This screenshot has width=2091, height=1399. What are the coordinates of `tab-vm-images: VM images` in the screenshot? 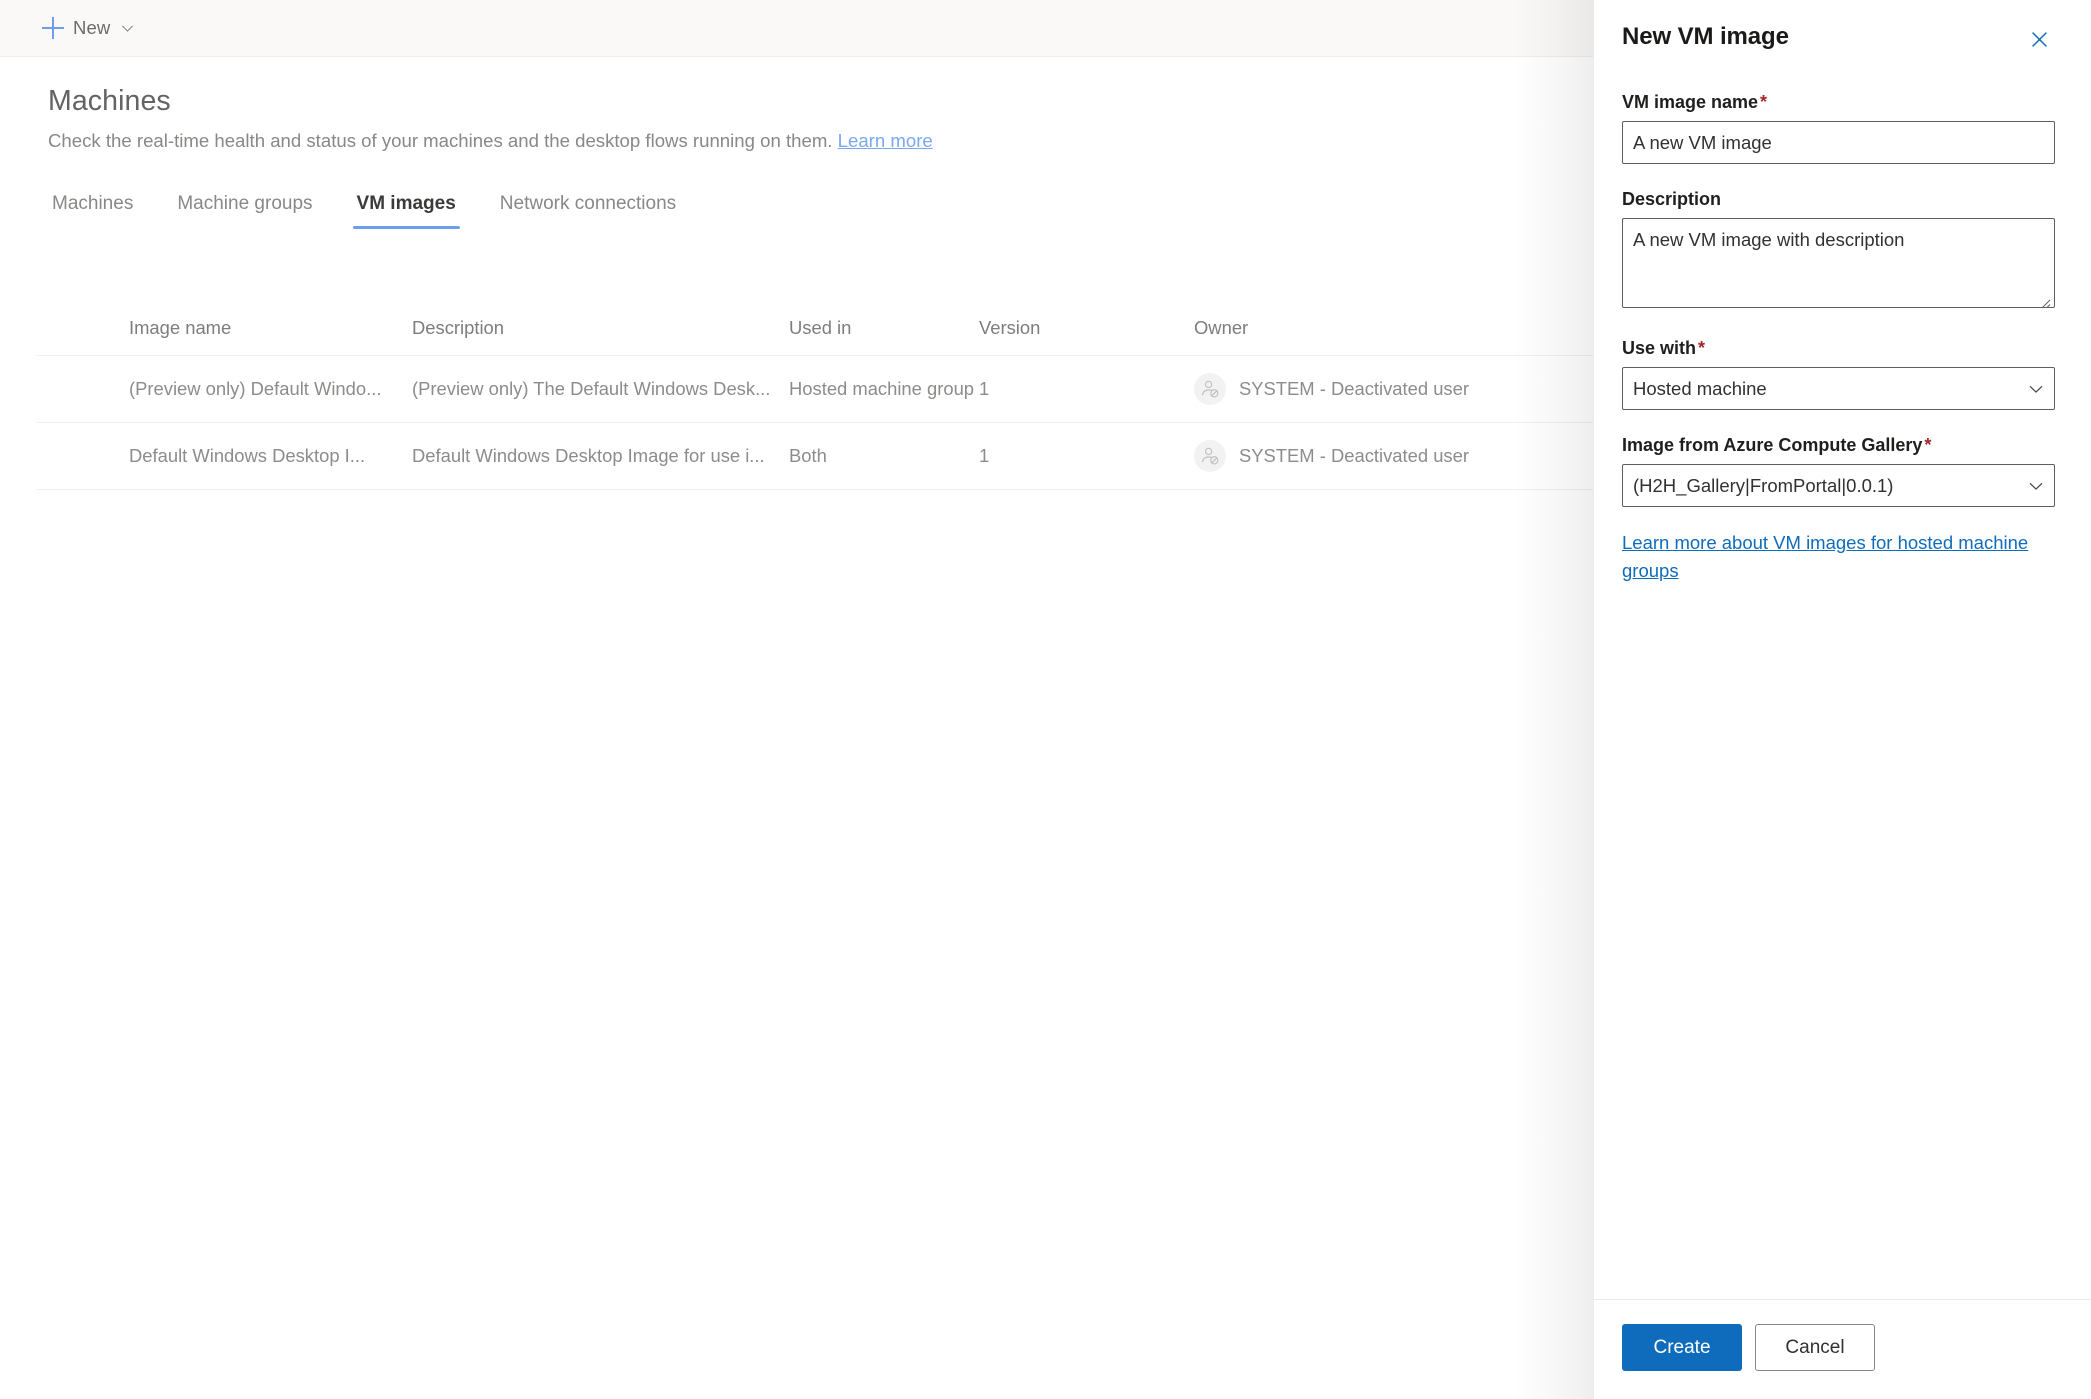 It's located at (406, 210).